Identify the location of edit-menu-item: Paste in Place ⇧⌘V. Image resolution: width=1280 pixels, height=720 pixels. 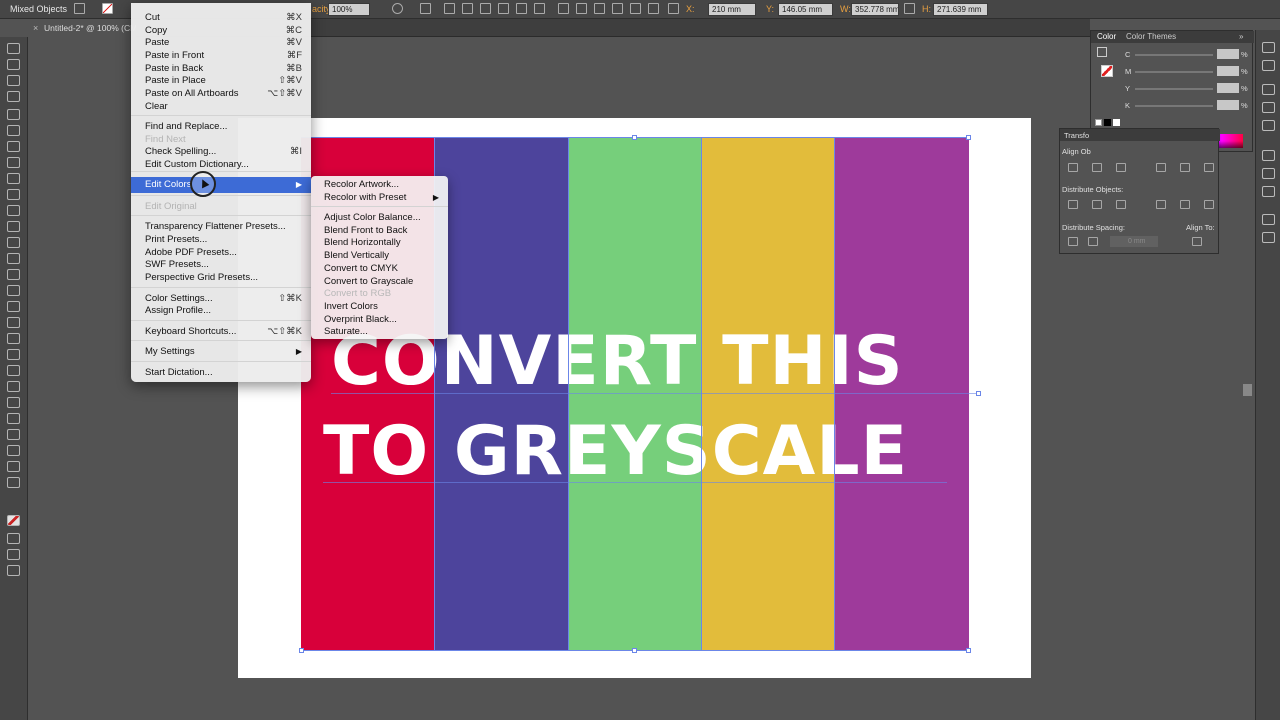
(221, 80).